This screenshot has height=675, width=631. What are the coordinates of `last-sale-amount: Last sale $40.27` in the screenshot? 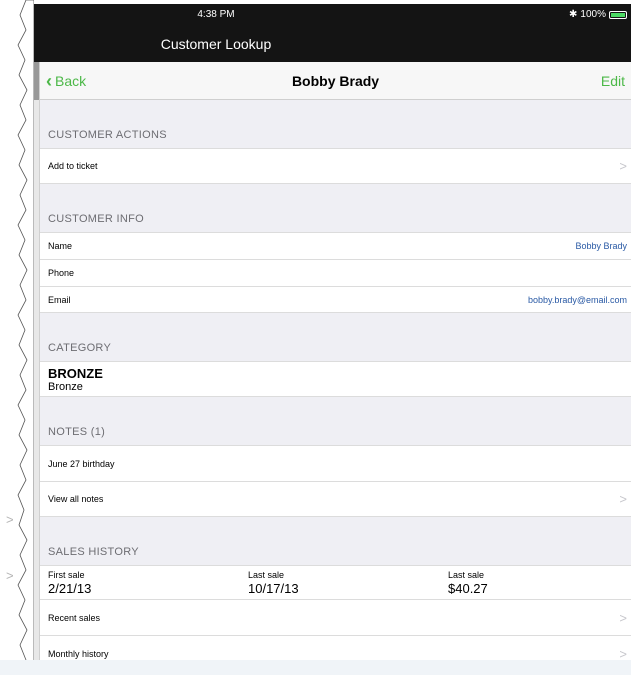 It's located at (468, 583).